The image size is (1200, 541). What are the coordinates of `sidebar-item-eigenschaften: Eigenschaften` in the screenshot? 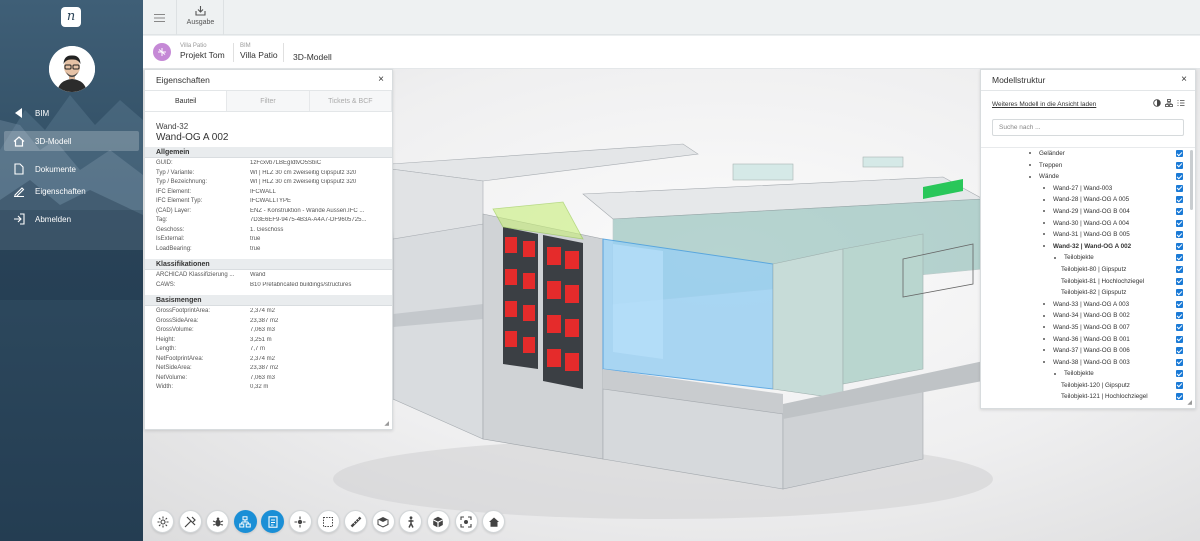 It's located at (71, 191).